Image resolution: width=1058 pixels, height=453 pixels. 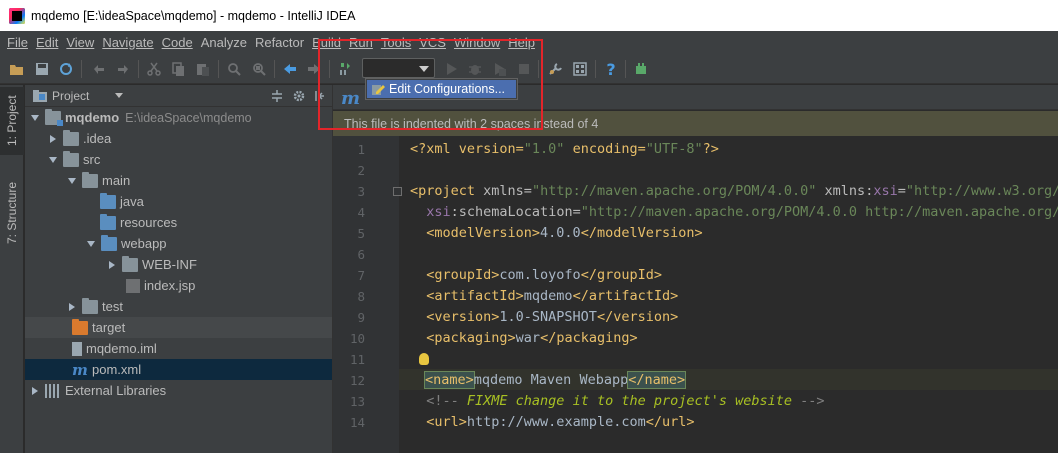 What do you see at coordinates (548, 316) in the screenshot?
I see `code-token: 1.0-SNAPSHOT` at bounding box center [548, 316].